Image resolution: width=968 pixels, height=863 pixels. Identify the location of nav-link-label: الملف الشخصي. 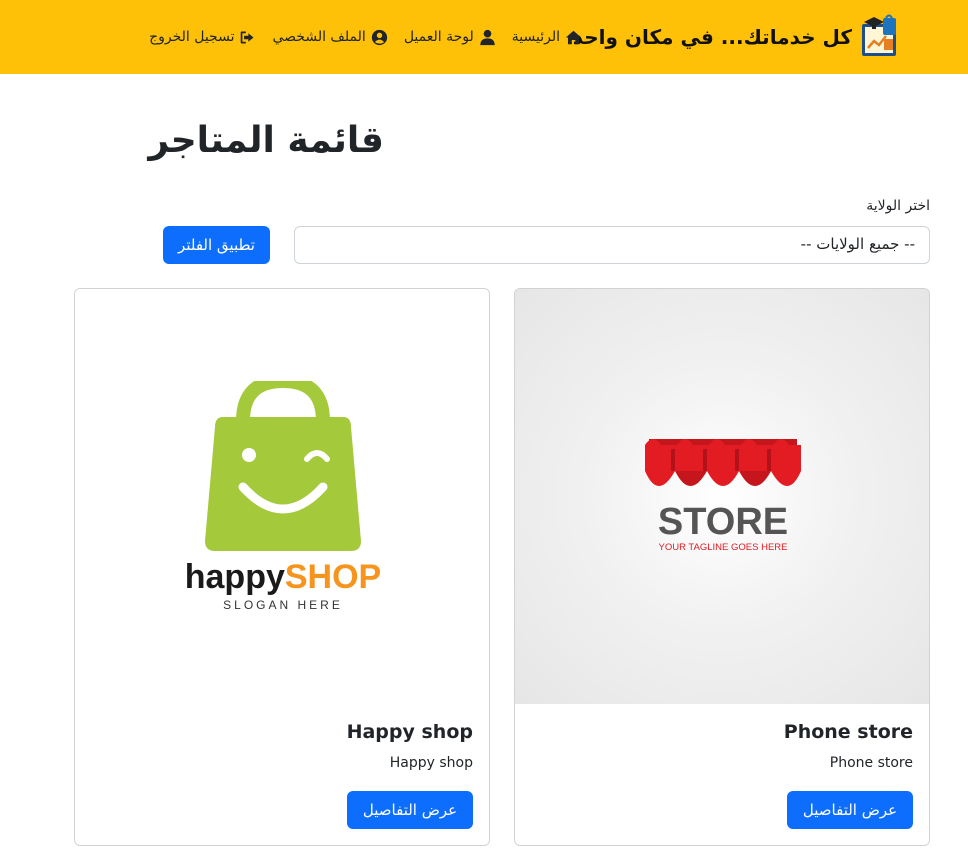
(319, 37).